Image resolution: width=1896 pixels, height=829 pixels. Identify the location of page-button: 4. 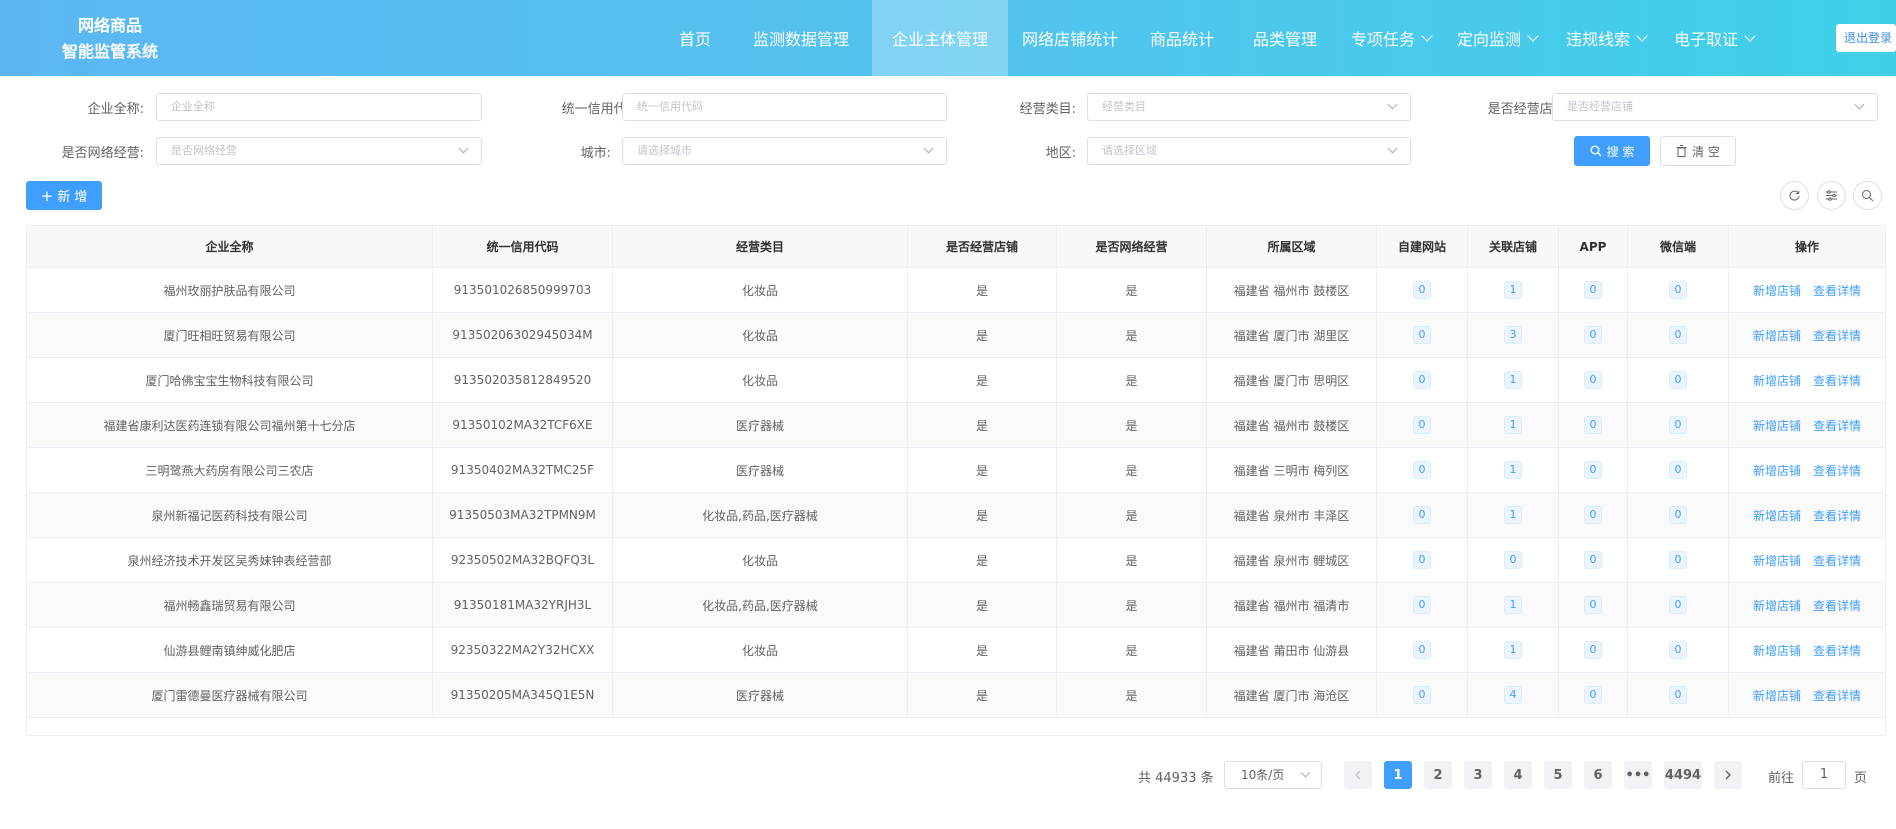
(1518, 775).